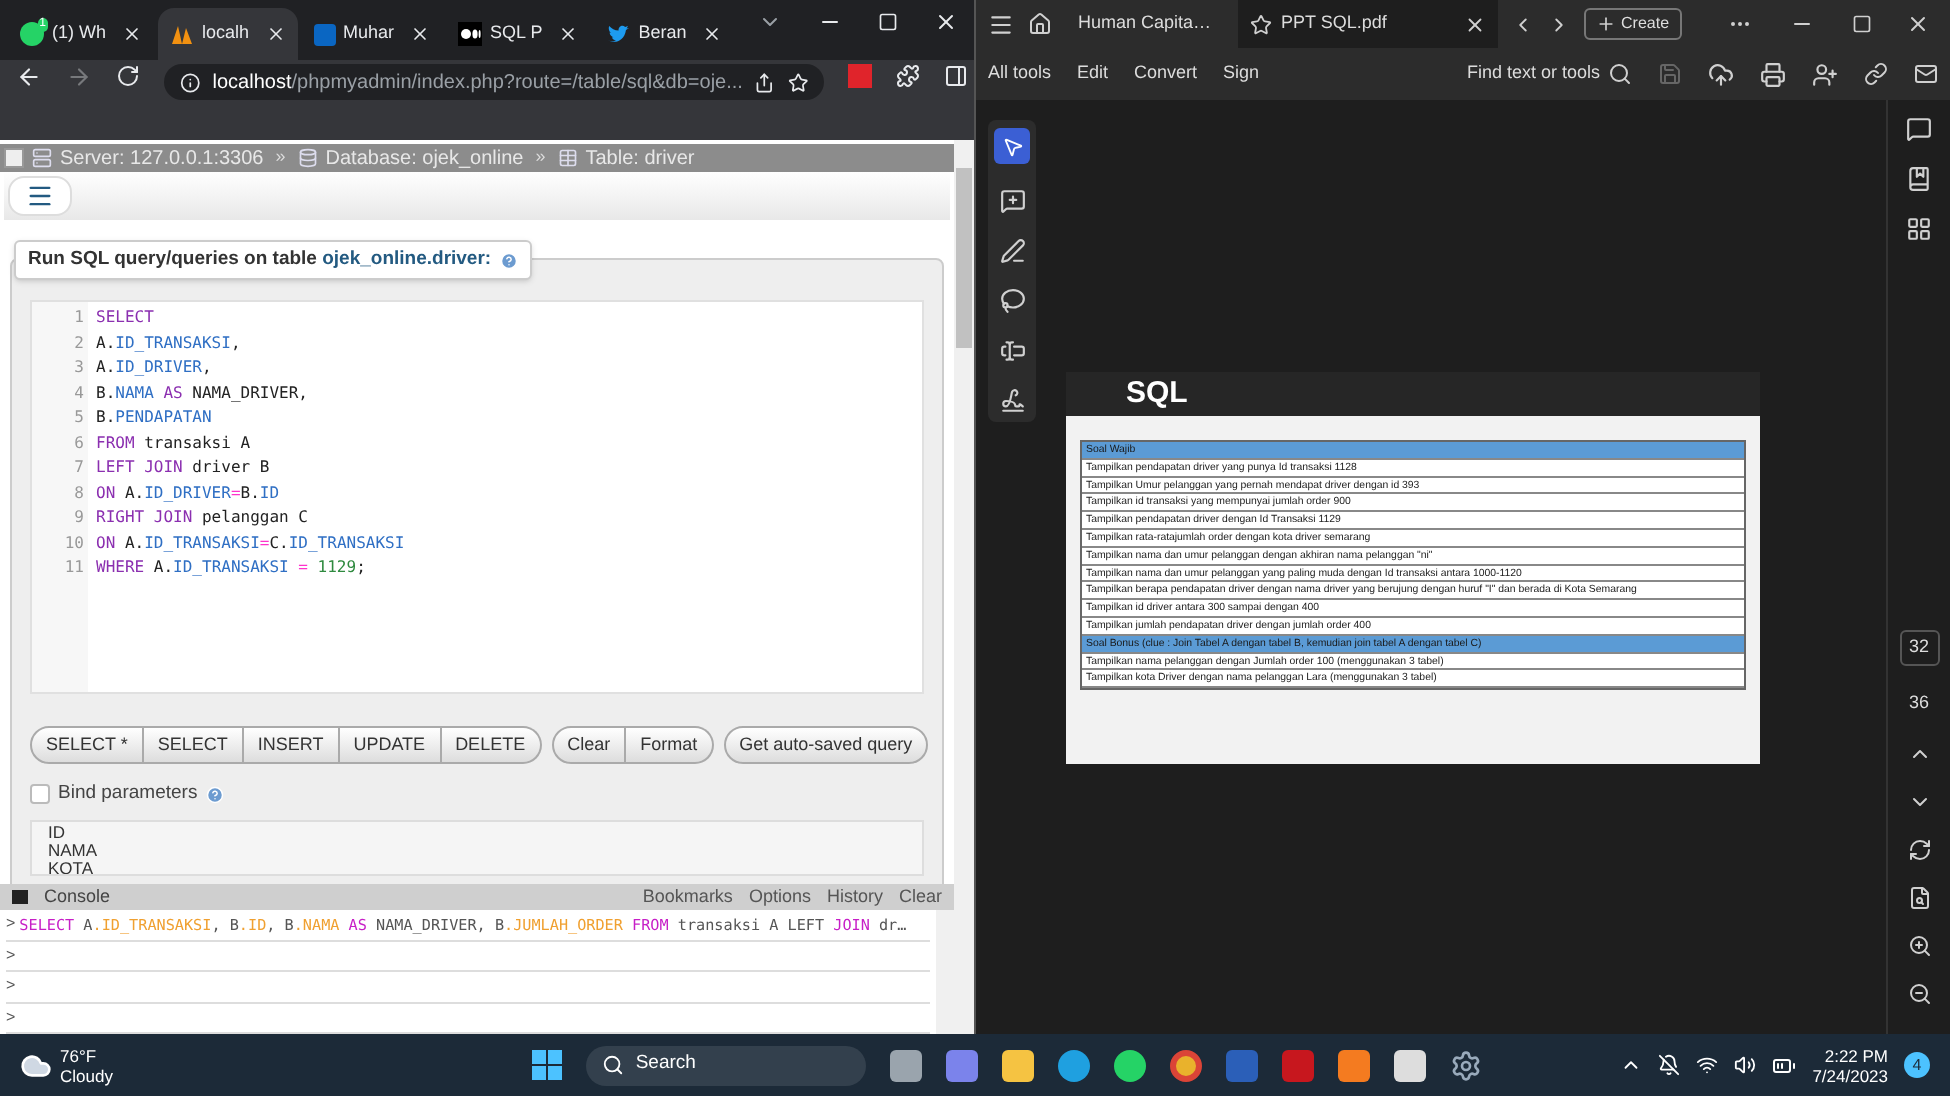 Image resolution: width=1950 pixels, height=1096 pixels. I want to click on tab-title: (1) Wh, so click(79, 33).